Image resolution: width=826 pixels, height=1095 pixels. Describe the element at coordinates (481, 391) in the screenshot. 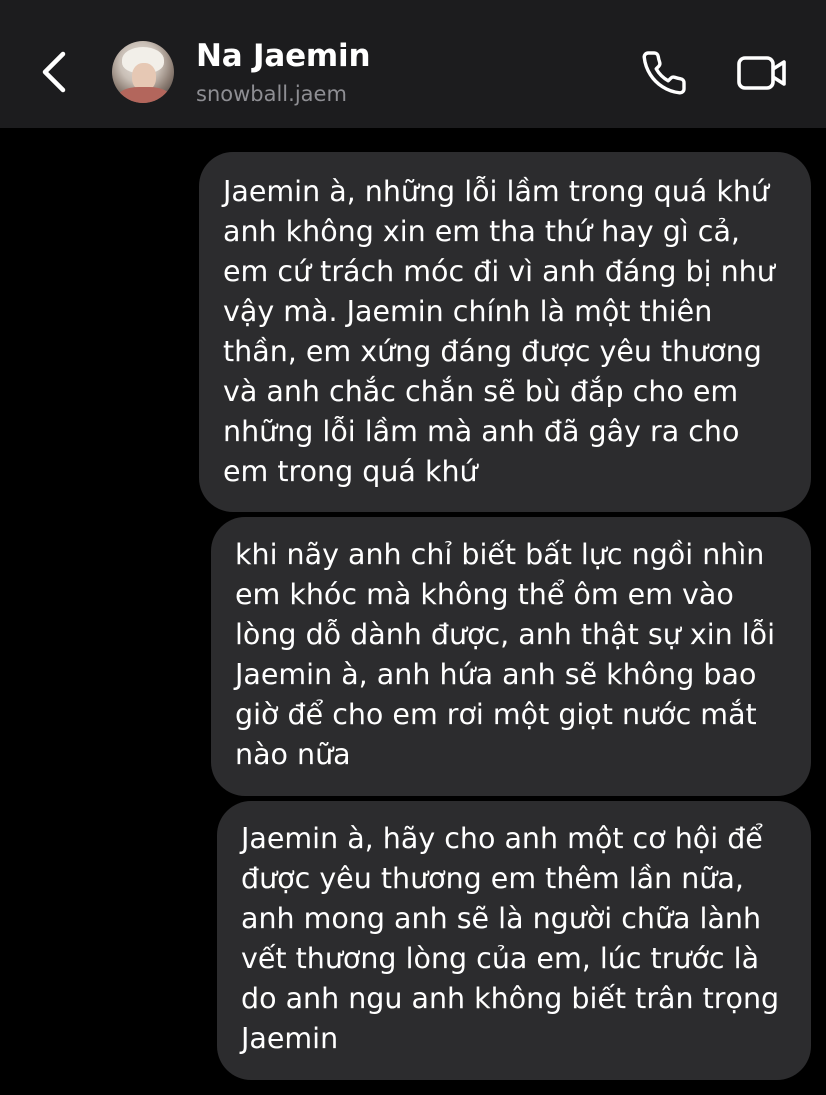

I see `message-line: và anh chắc chắn sẽ bù đắp cho em` at that location.